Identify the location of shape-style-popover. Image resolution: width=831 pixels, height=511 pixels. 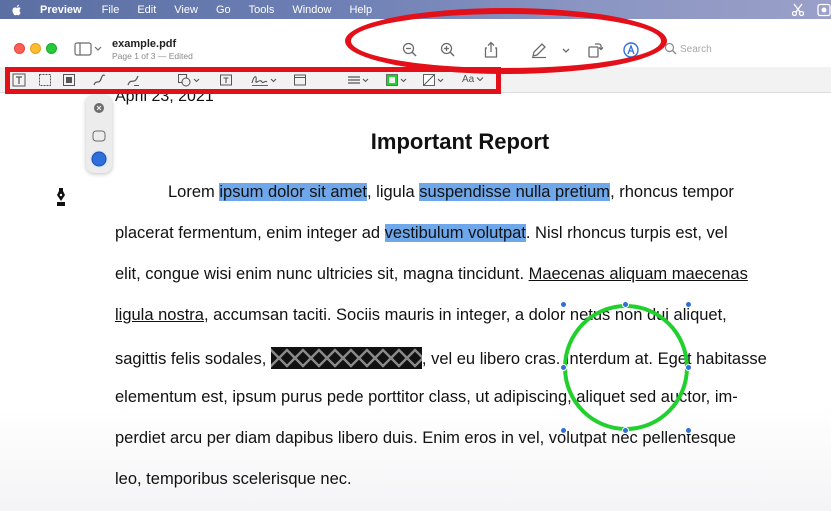
(99, 134).